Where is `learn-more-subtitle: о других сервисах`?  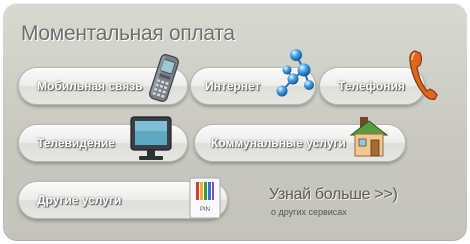
learn-more-subtitle: о других сервисах is located at coordinates (309, 212).